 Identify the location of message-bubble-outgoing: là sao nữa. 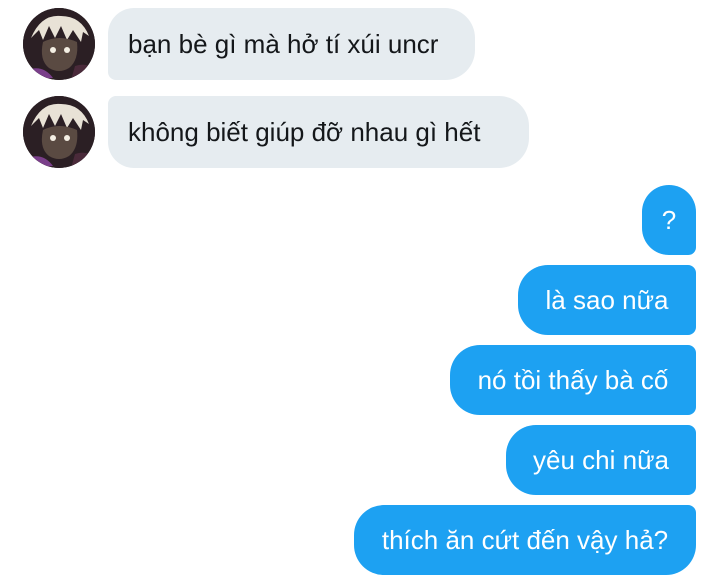
(607, 300).